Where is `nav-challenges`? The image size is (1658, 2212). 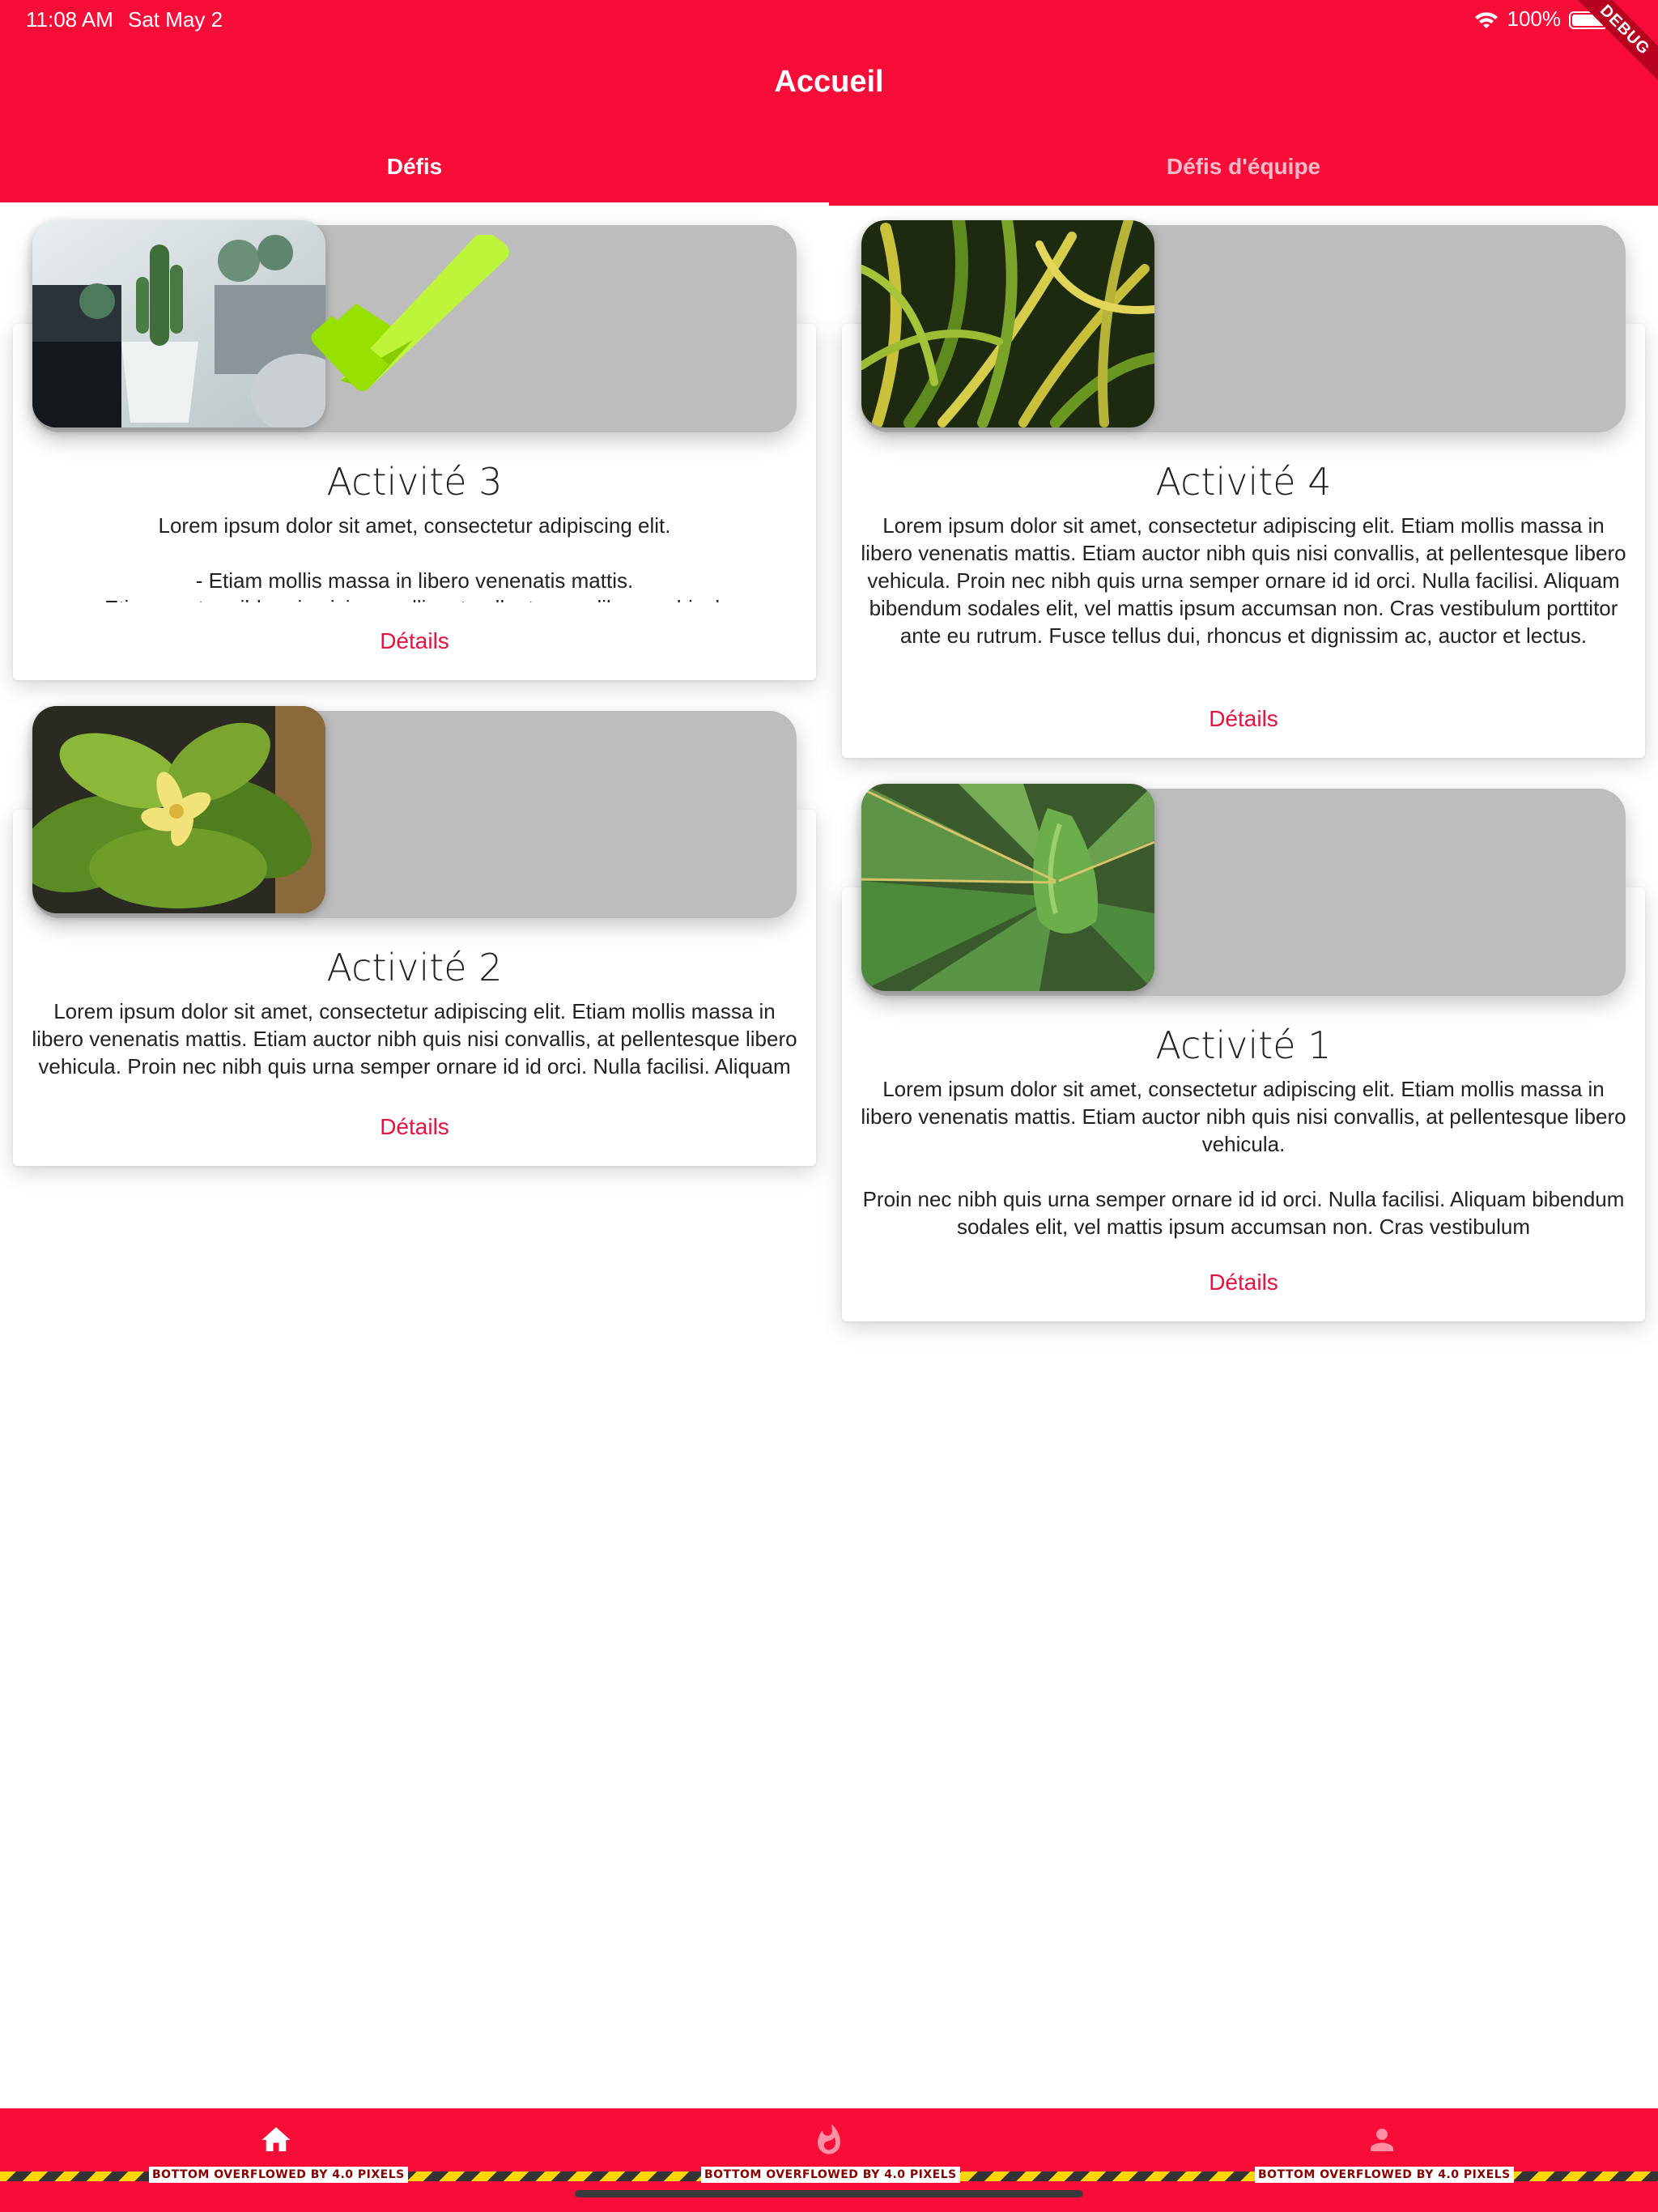
nav-challenges is located at coordinates (829, 2140).